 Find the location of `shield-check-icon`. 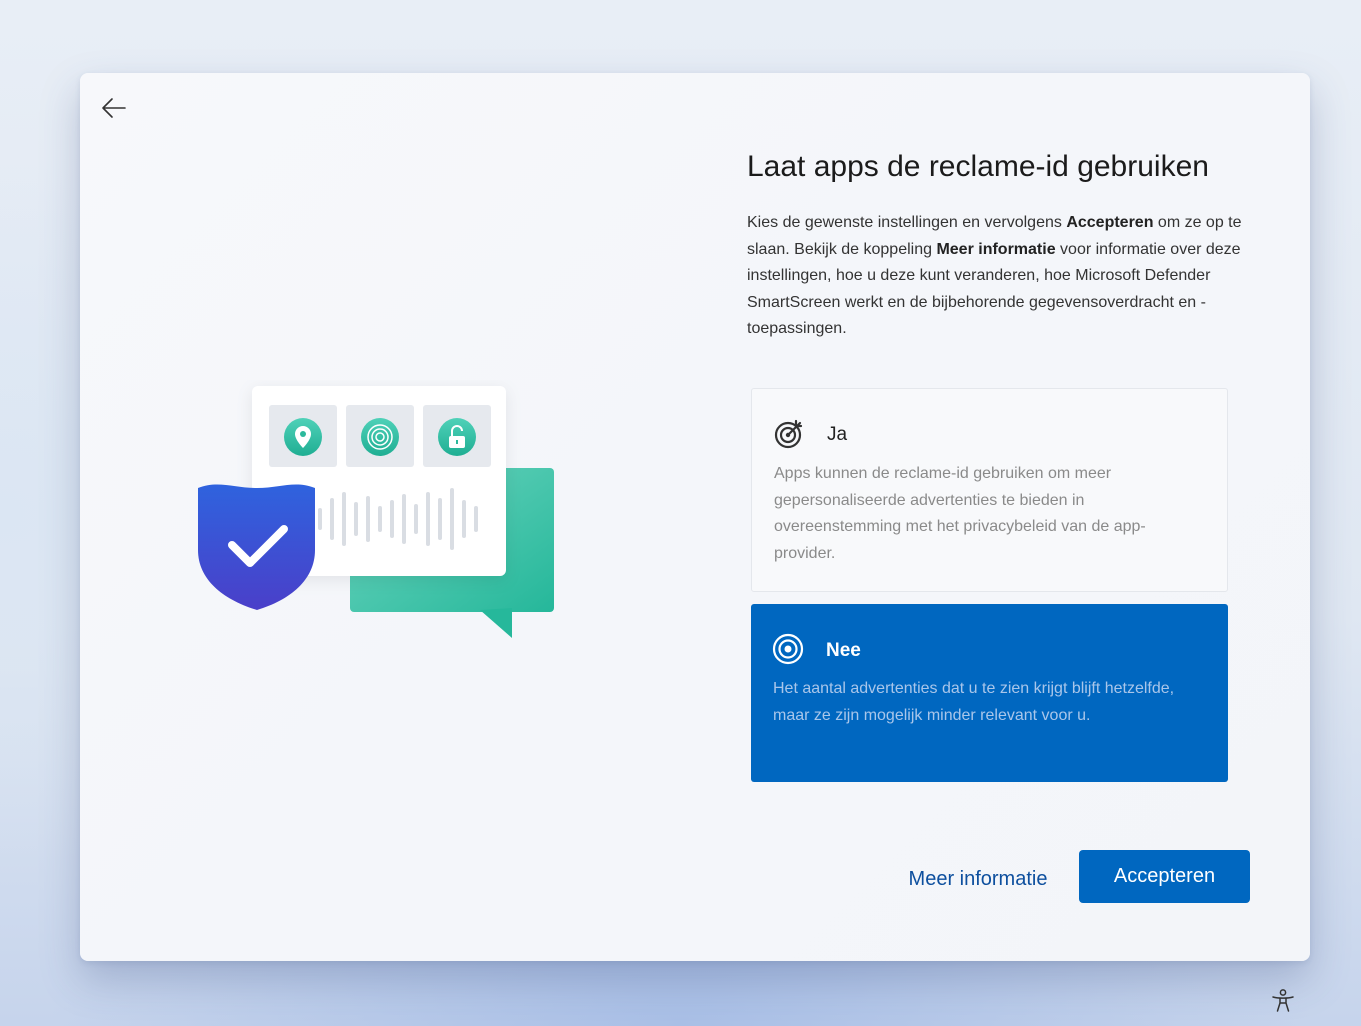

shield-check-icon is located at coordinates (256, 547).